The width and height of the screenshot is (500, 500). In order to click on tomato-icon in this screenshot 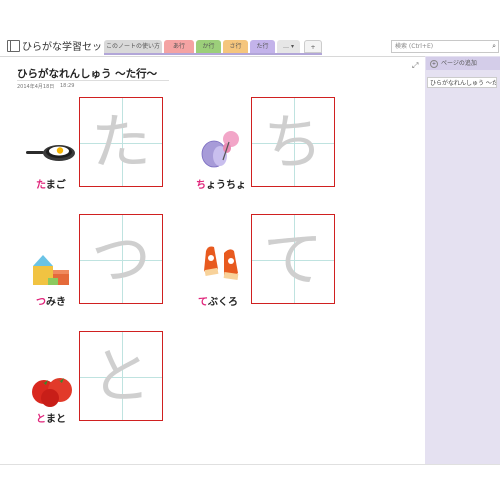, I will do `click(52, 392)`.